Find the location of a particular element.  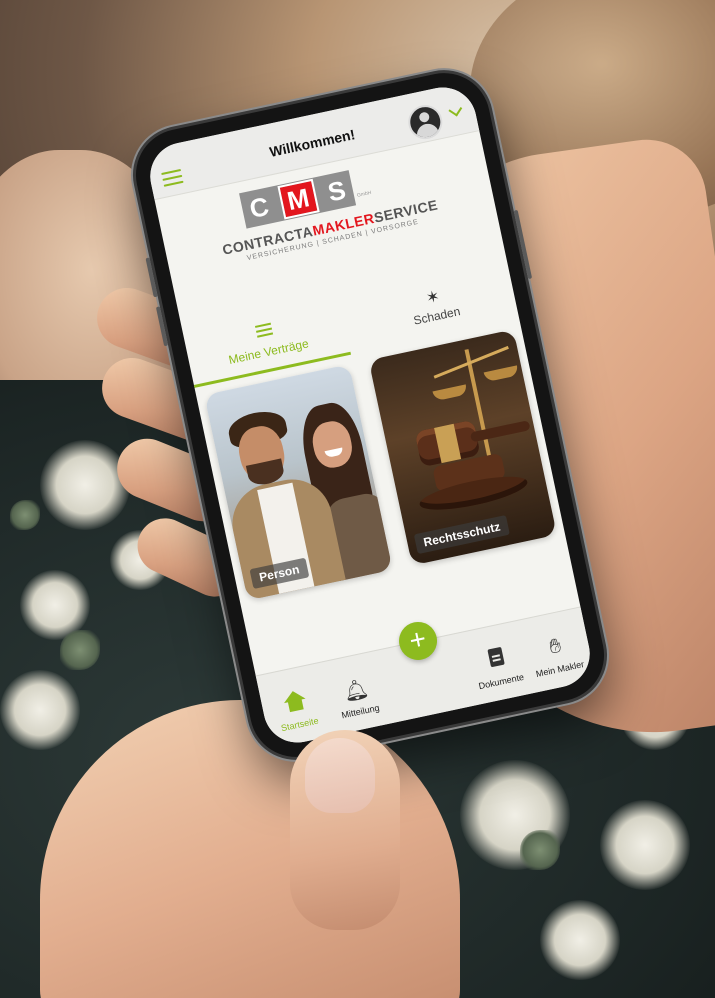

thumbnail is located at coordinates (340, 775).